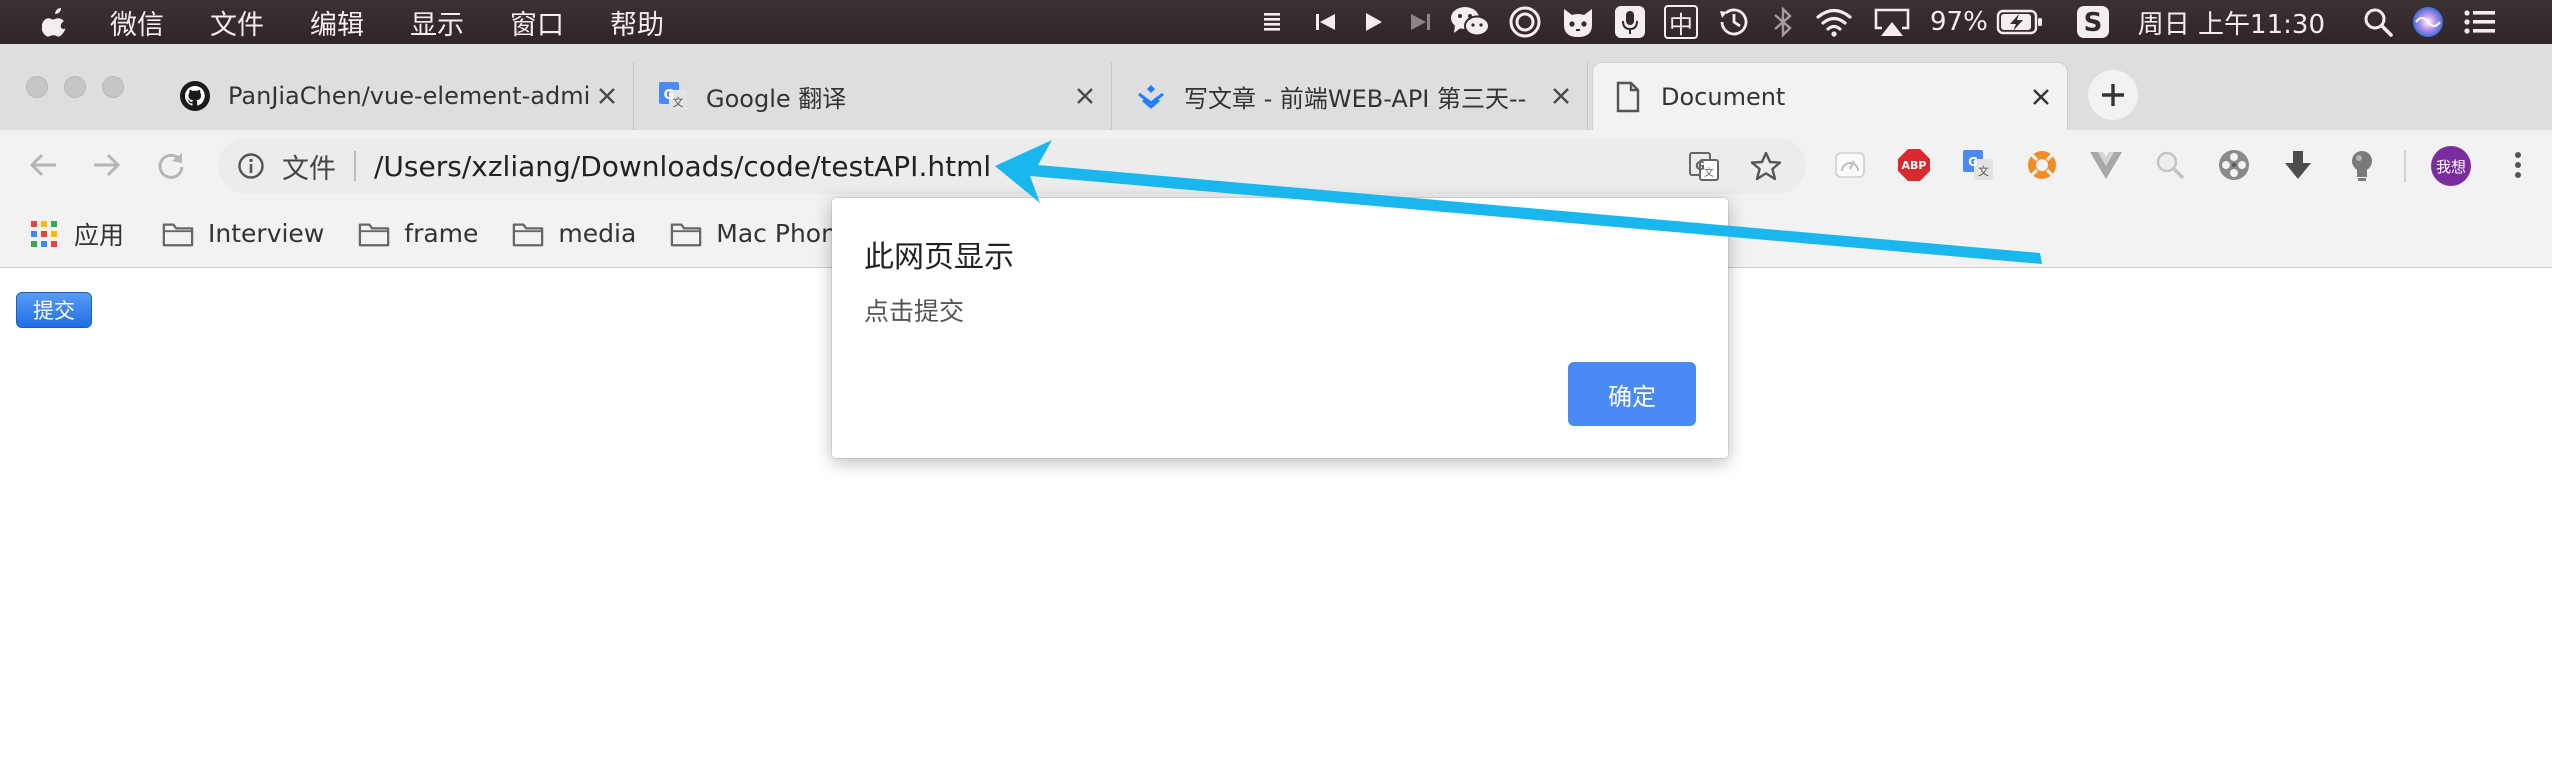  What do you see at coordinates (1973, 162) in the screenshot?
I see `svg-text: G` at bounding box center [1973, 162].